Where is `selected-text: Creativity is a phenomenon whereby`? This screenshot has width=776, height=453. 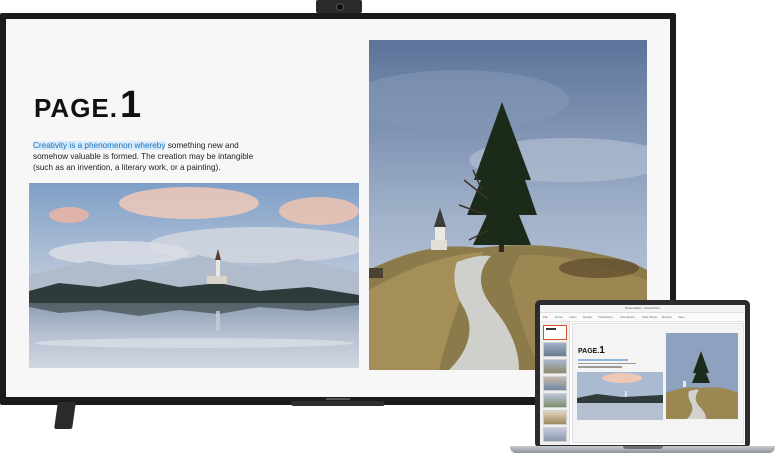
selected-text: Creativity is a phenomenon whereby is located at coordinates (99, 145).